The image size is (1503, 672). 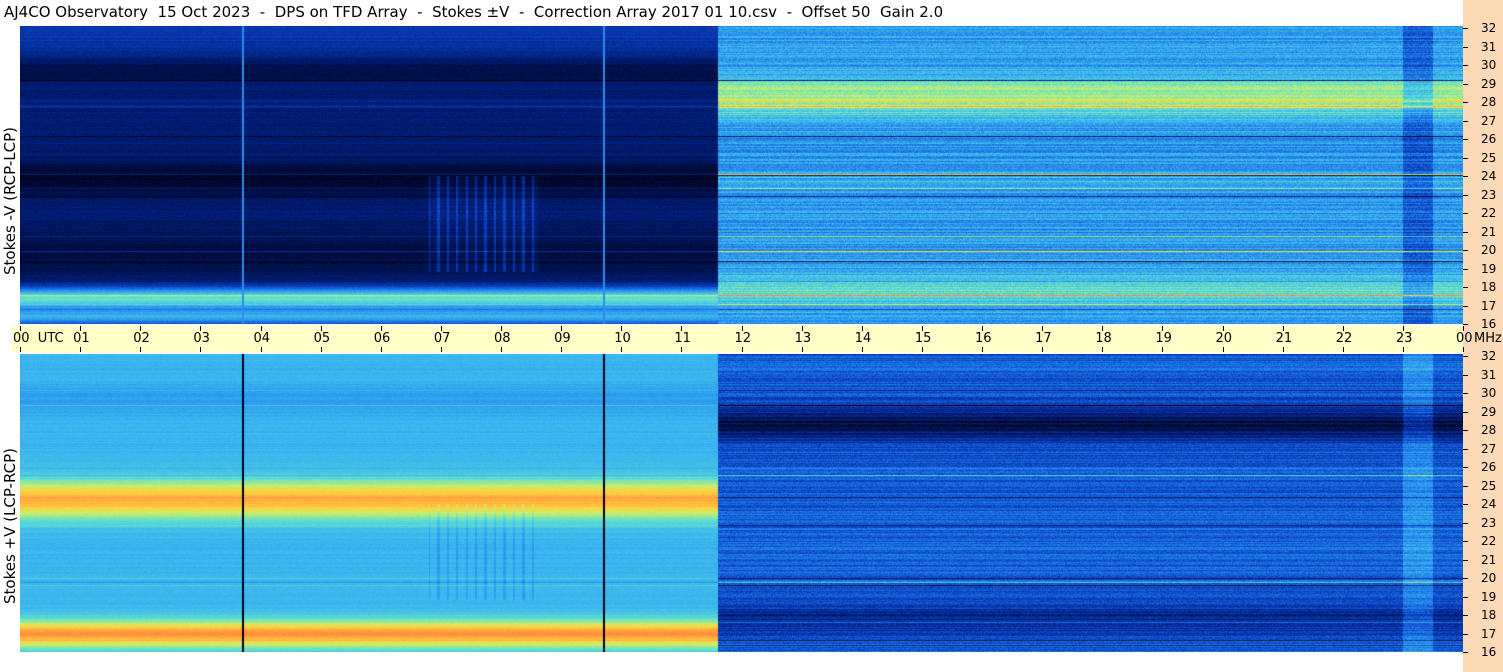 What do you see at coordinates (1489, 195) in the screenshot?
I see `frequency-tick-label: 23` at bounding box center [1489, 195].